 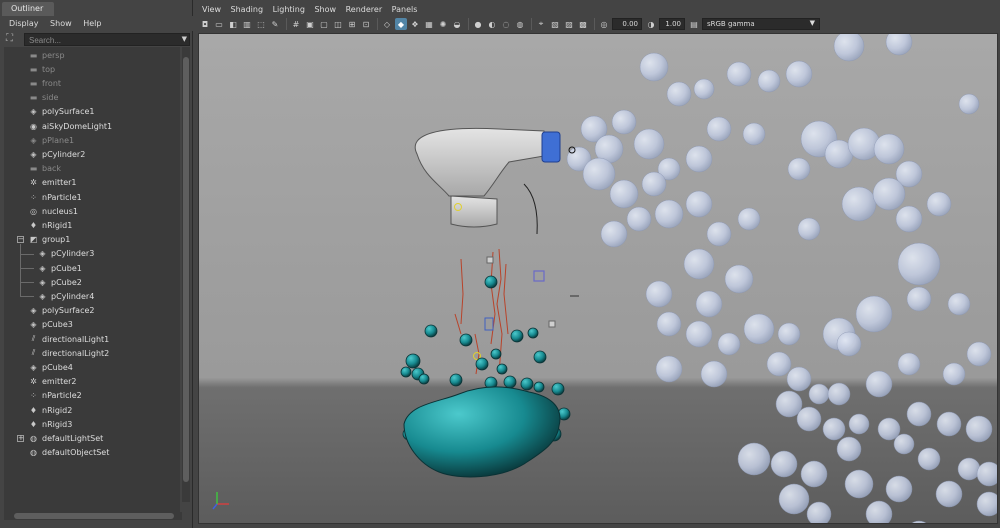 What do you see at coordinates (569, 24) in the screenshot?
I see `xray-active-components-icon: ▨` at bounding box center [569, 24].